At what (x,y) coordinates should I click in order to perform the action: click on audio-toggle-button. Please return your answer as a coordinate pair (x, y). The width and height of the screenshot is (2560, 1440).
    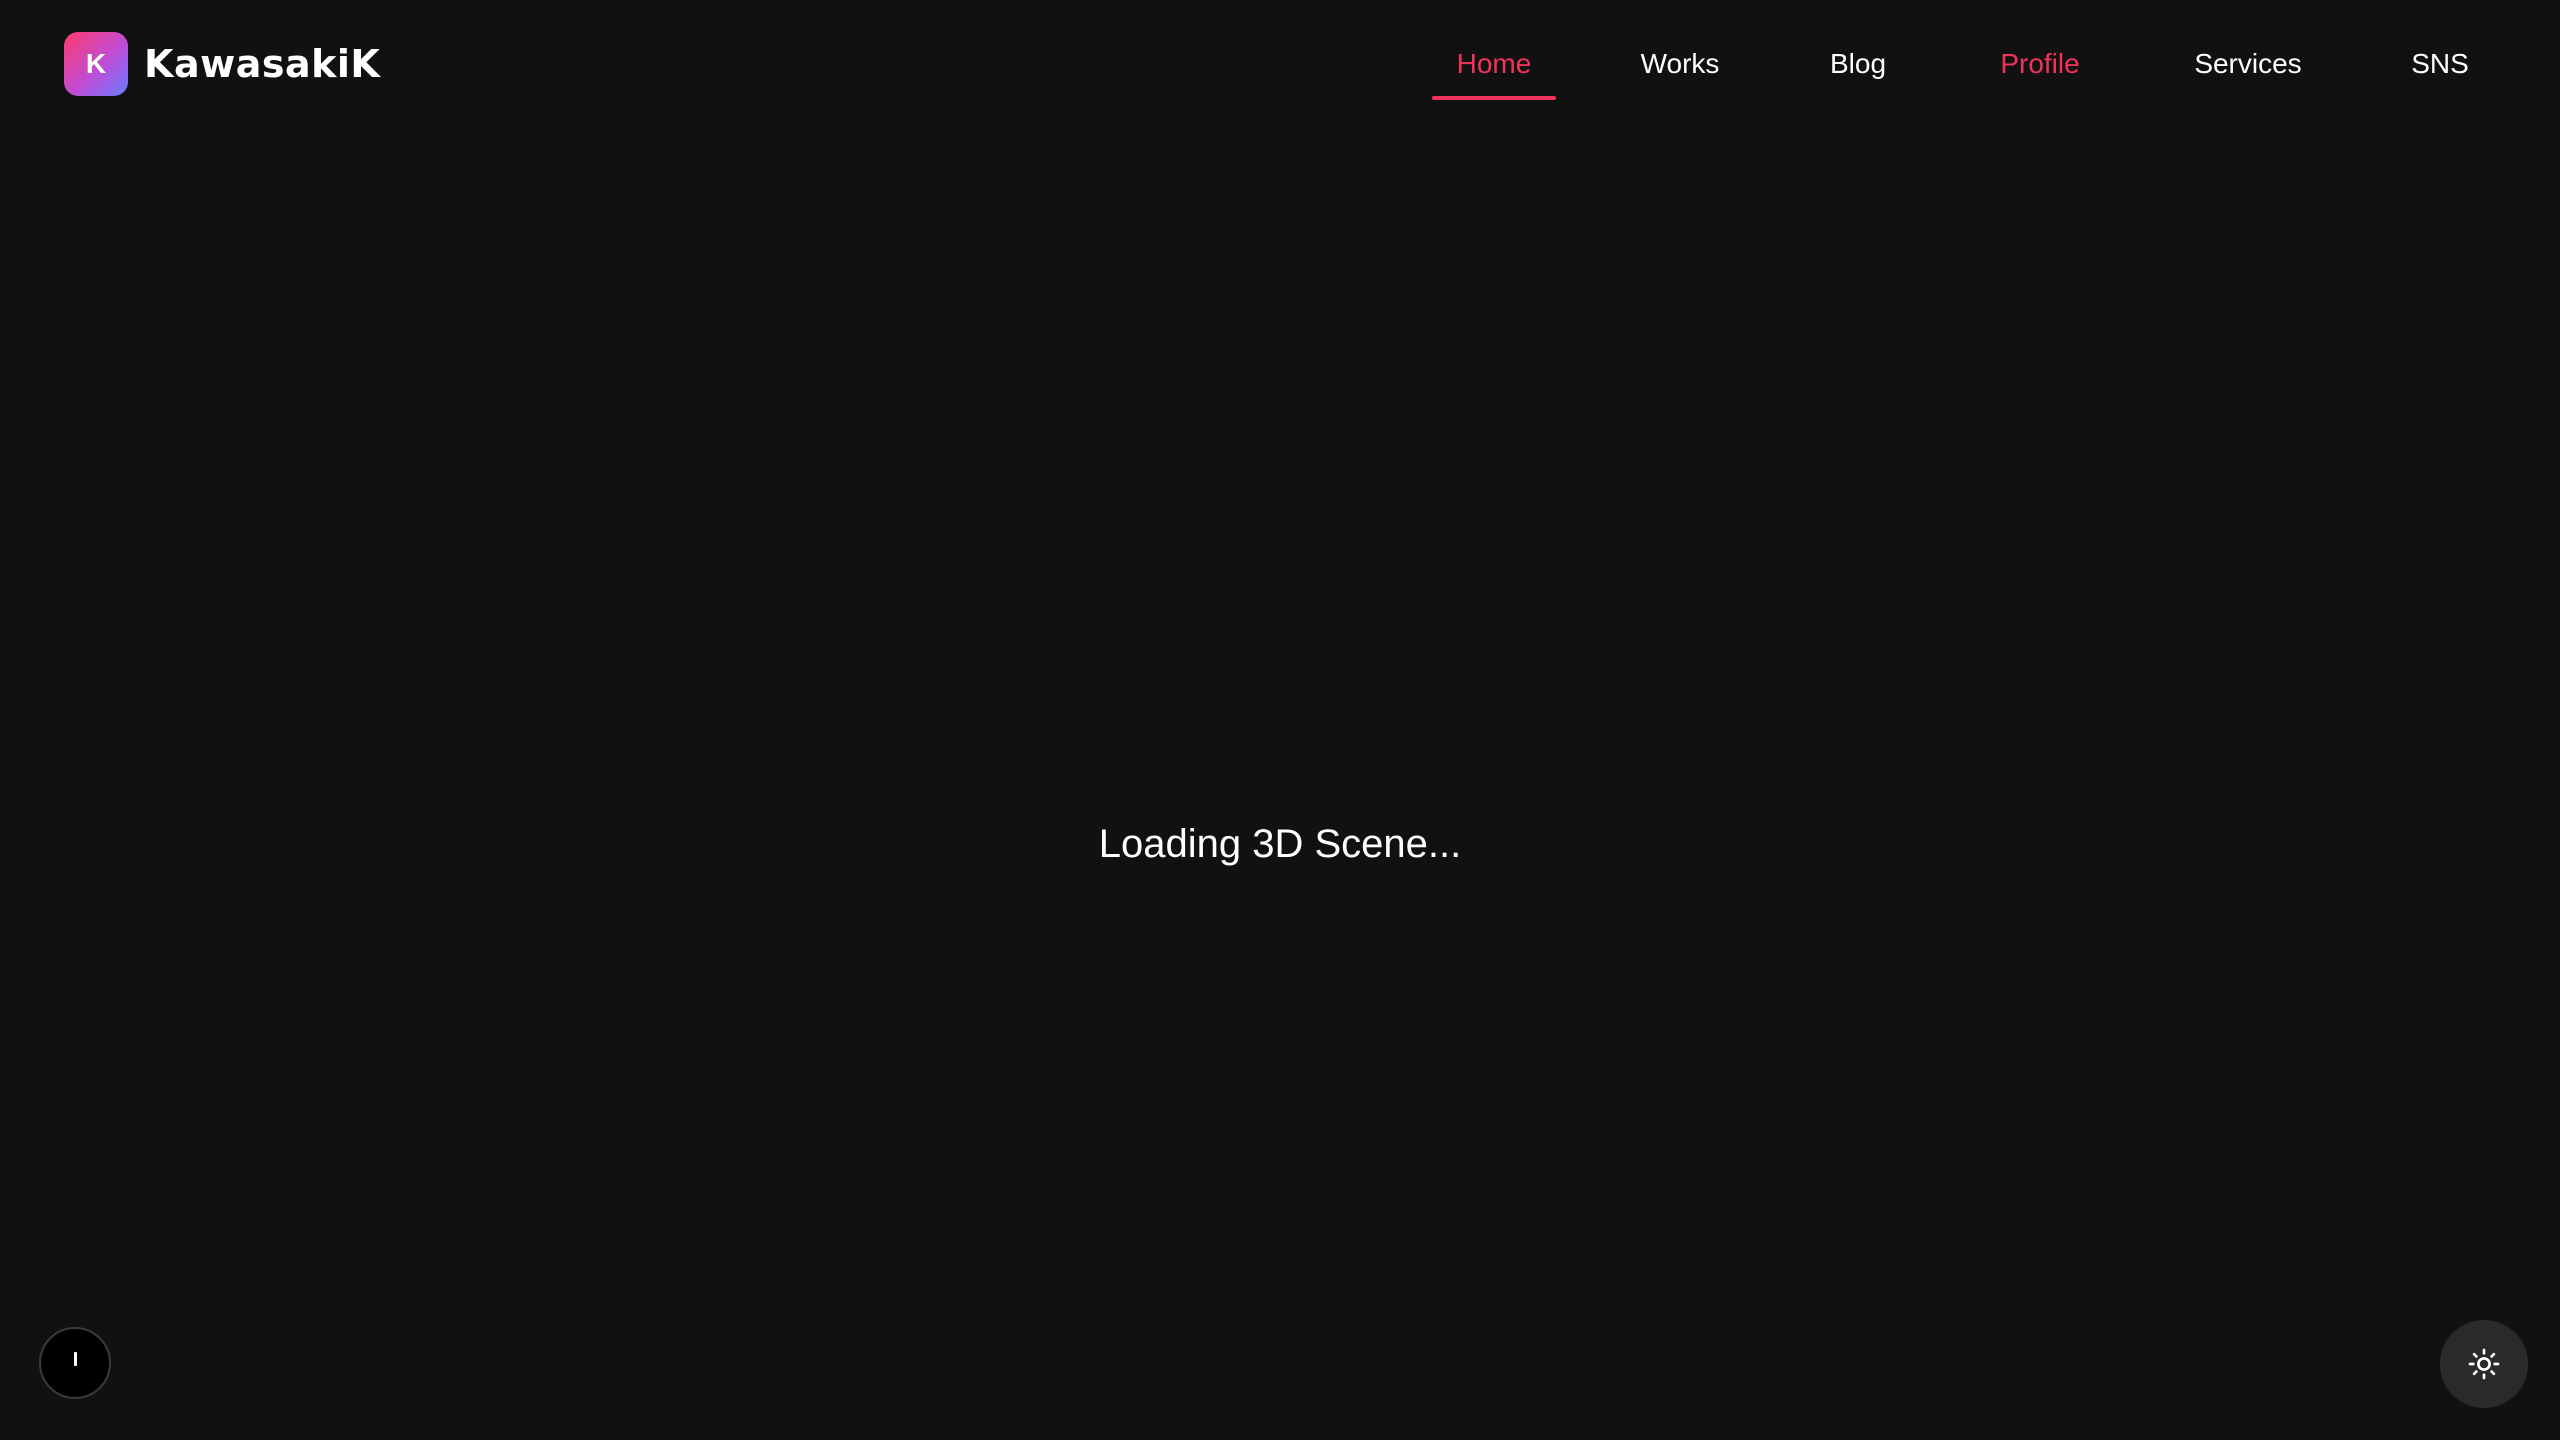
    Looking at the image, I should click on (75, 1363).